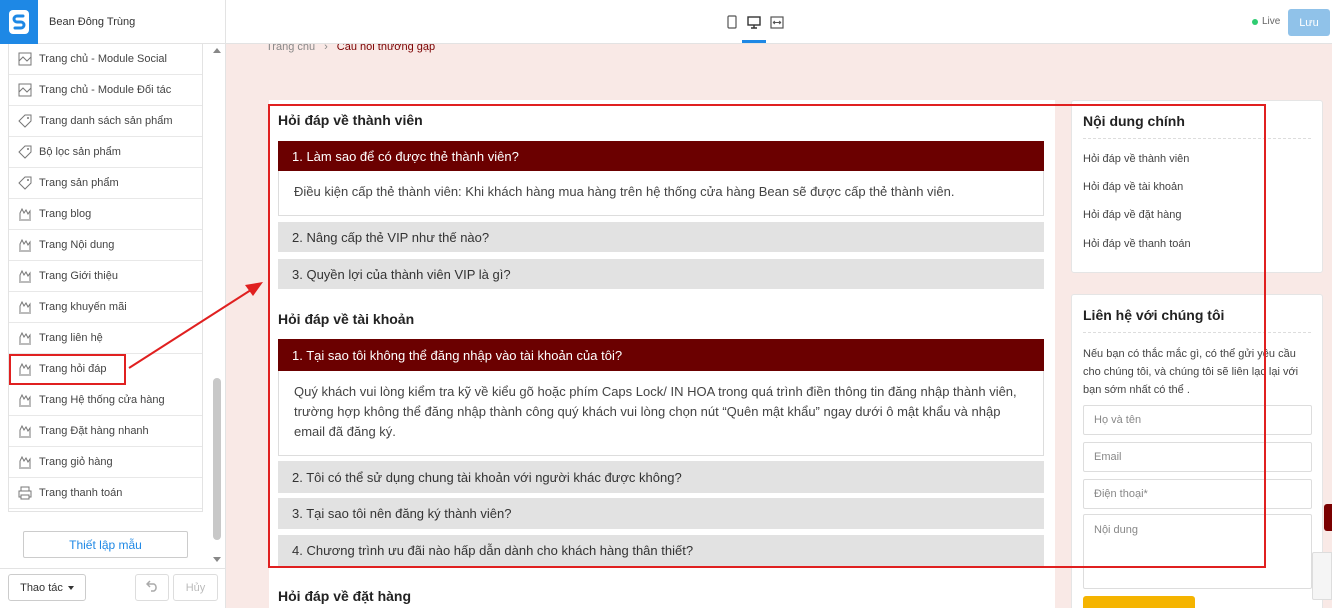  I want to click on template-item-cart: Trang giỏ hàng, so click(105, 462).